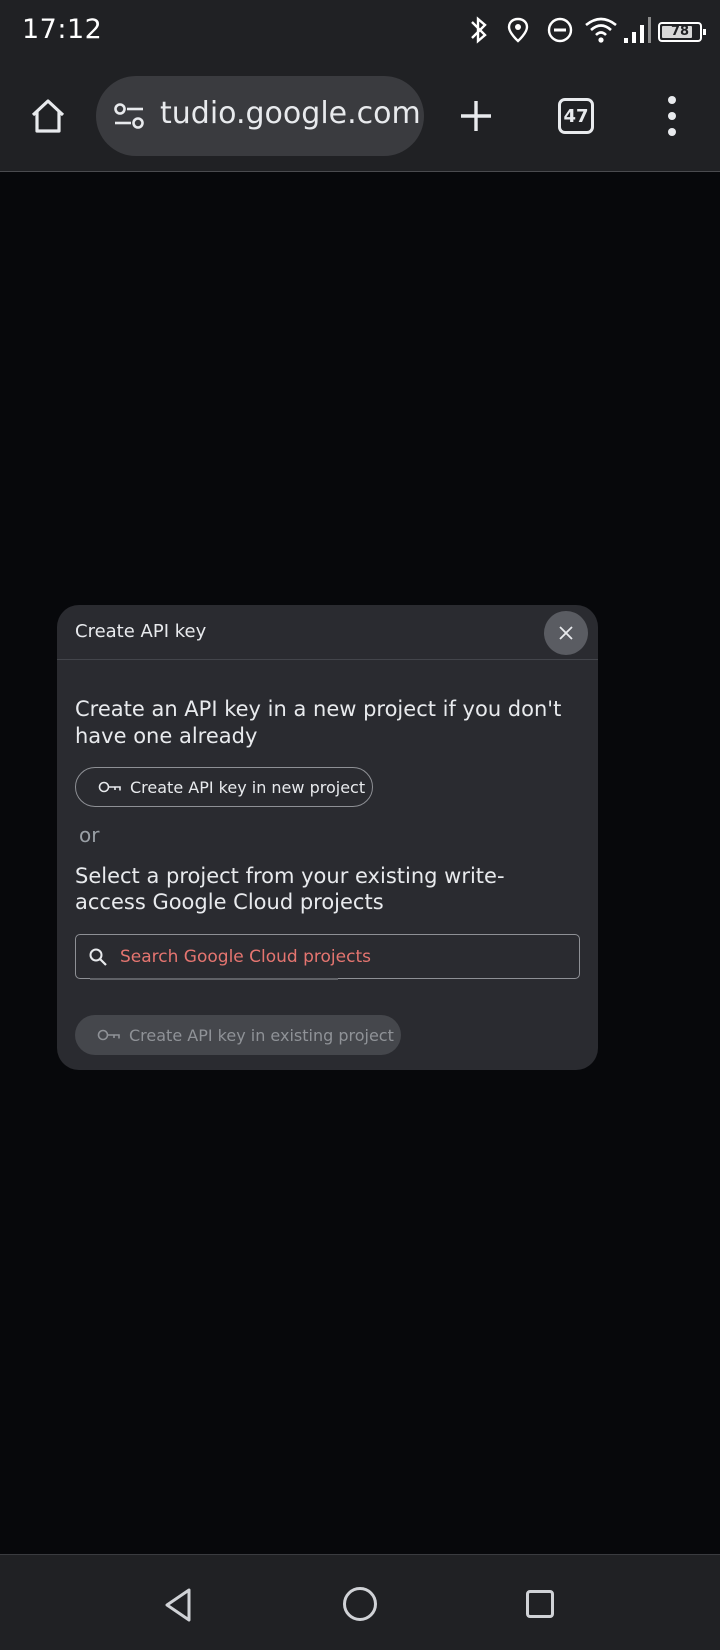  What do you see at coordinates (601, 30) in the screenshot?
I see `wifi-icon` at bounding box center [601, 30].